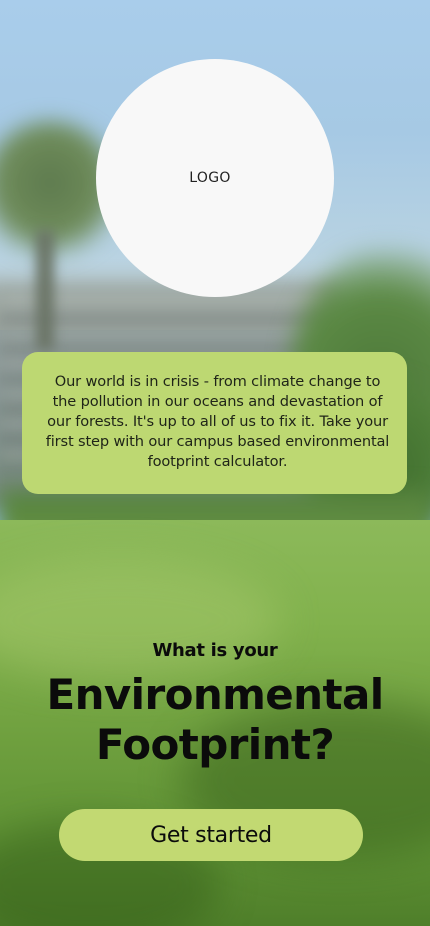 This screenshot has height=926, width=430. I want to click on hero-subheading: What is your, so click(215, 650).